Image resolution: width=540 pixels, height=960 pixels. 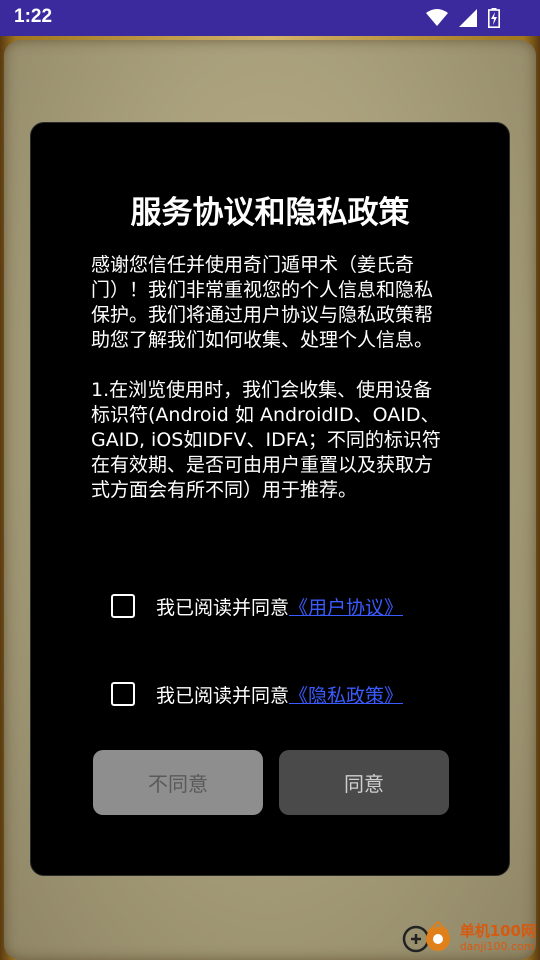 I want to click on privacy-policy-checkbox, so click(x=123, y=694).